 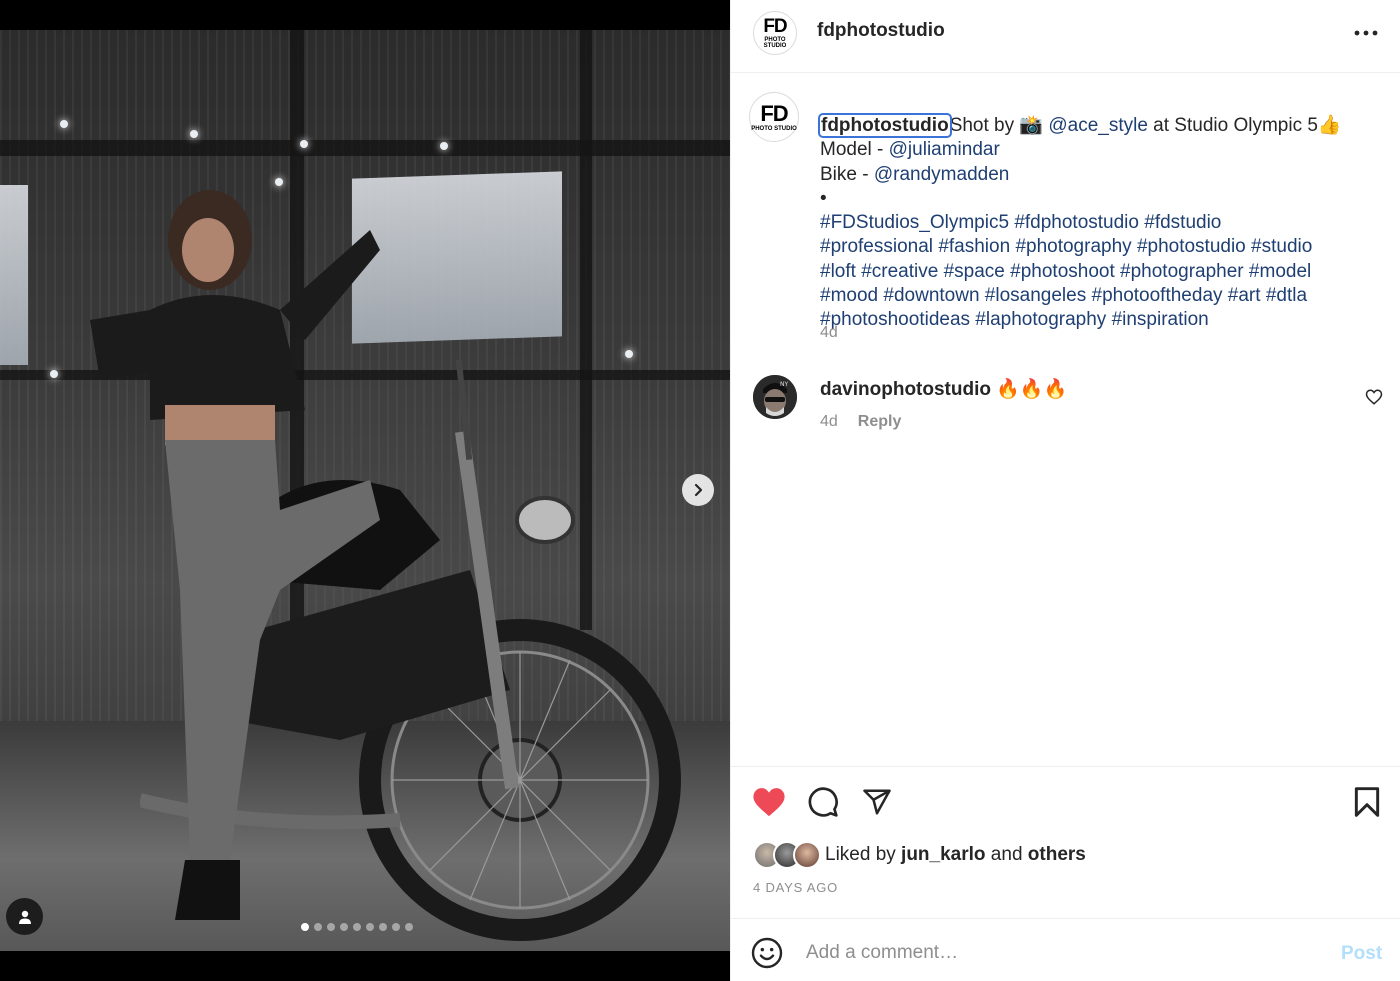 I want to click on comment-input, so click(x=1061, y=953).